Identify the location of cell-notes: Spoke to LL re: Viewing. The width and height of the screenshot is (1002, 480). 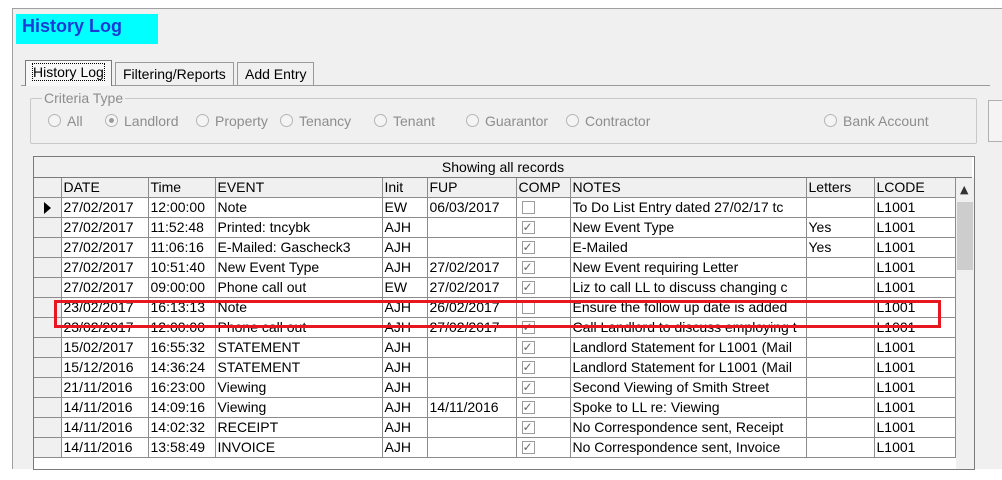
(688, 407).